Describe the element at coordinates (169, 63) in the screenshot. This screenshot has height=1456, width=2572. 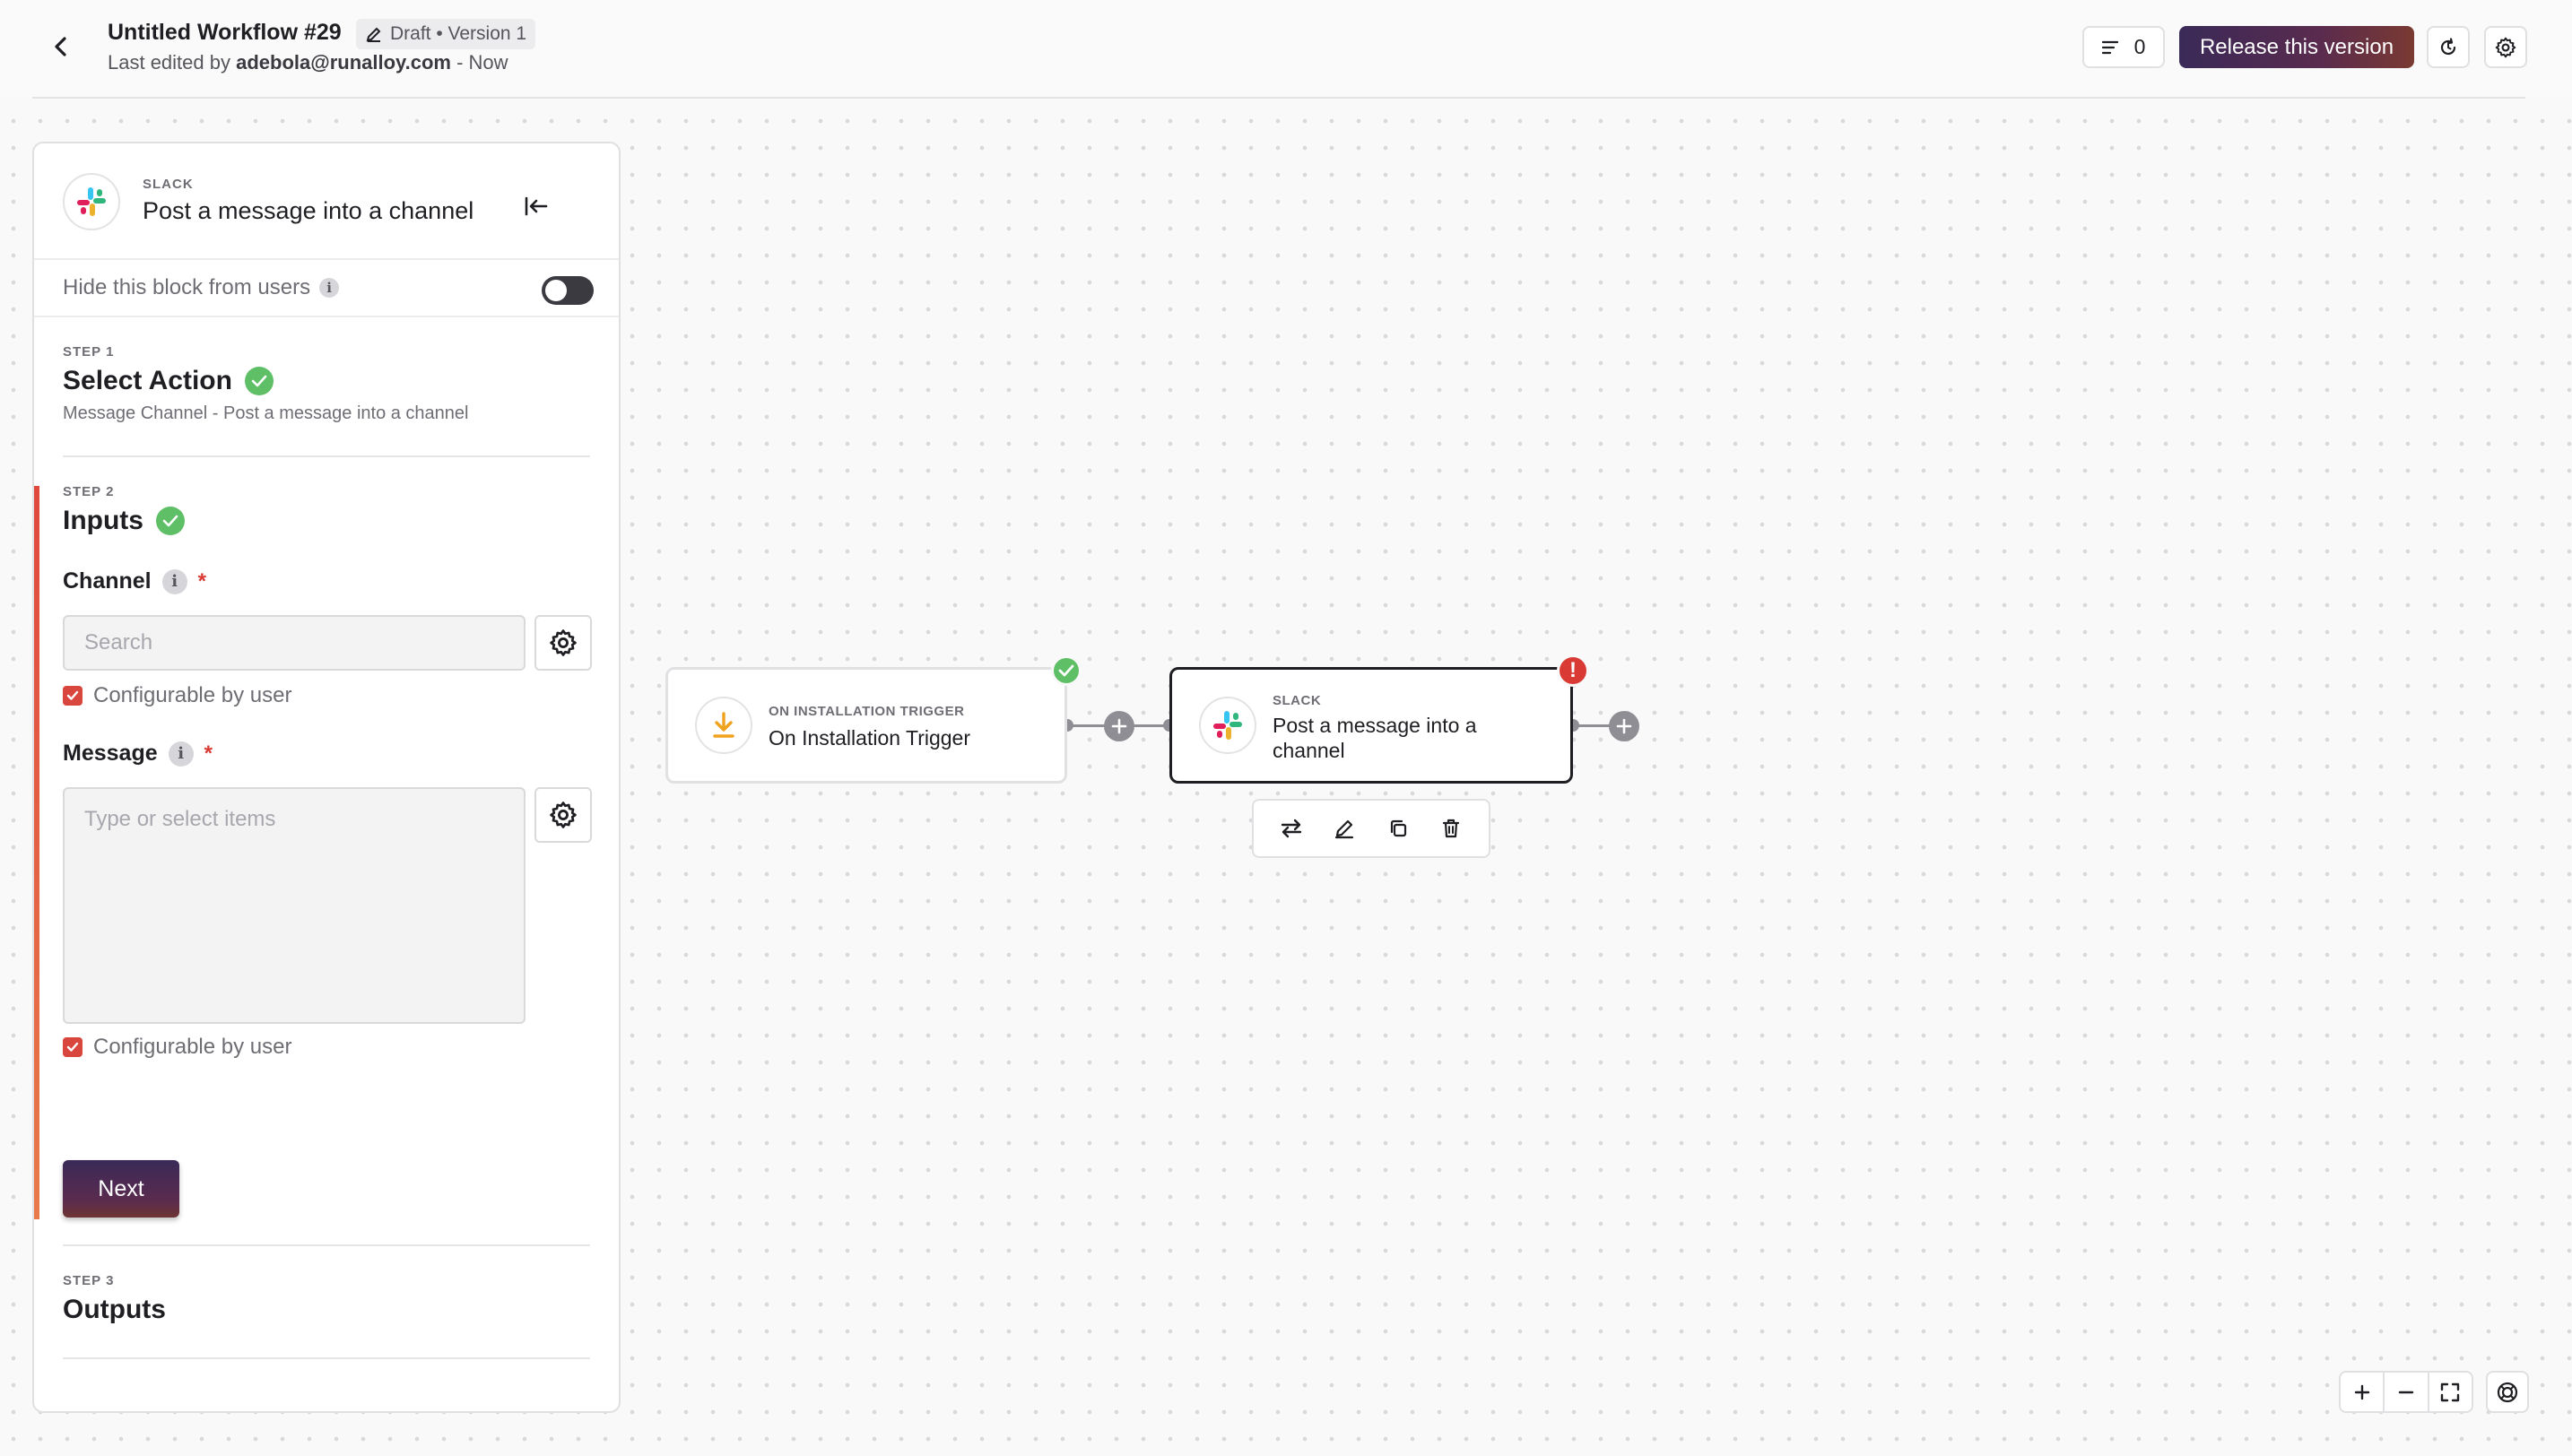
I see `last-edited-prefix: Last edited by` at that location.